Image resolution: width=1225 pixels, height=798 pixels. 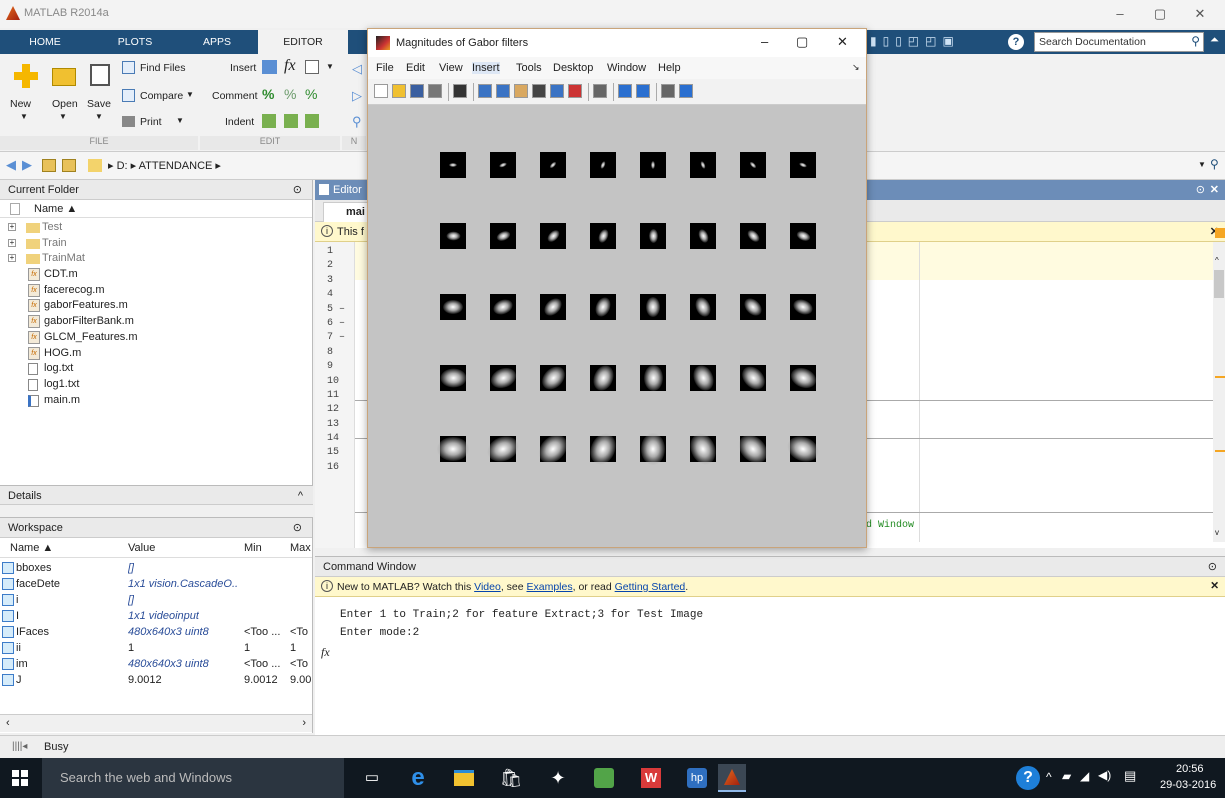 I want to click on hp-icon: hp, so click(x=697, y=778).